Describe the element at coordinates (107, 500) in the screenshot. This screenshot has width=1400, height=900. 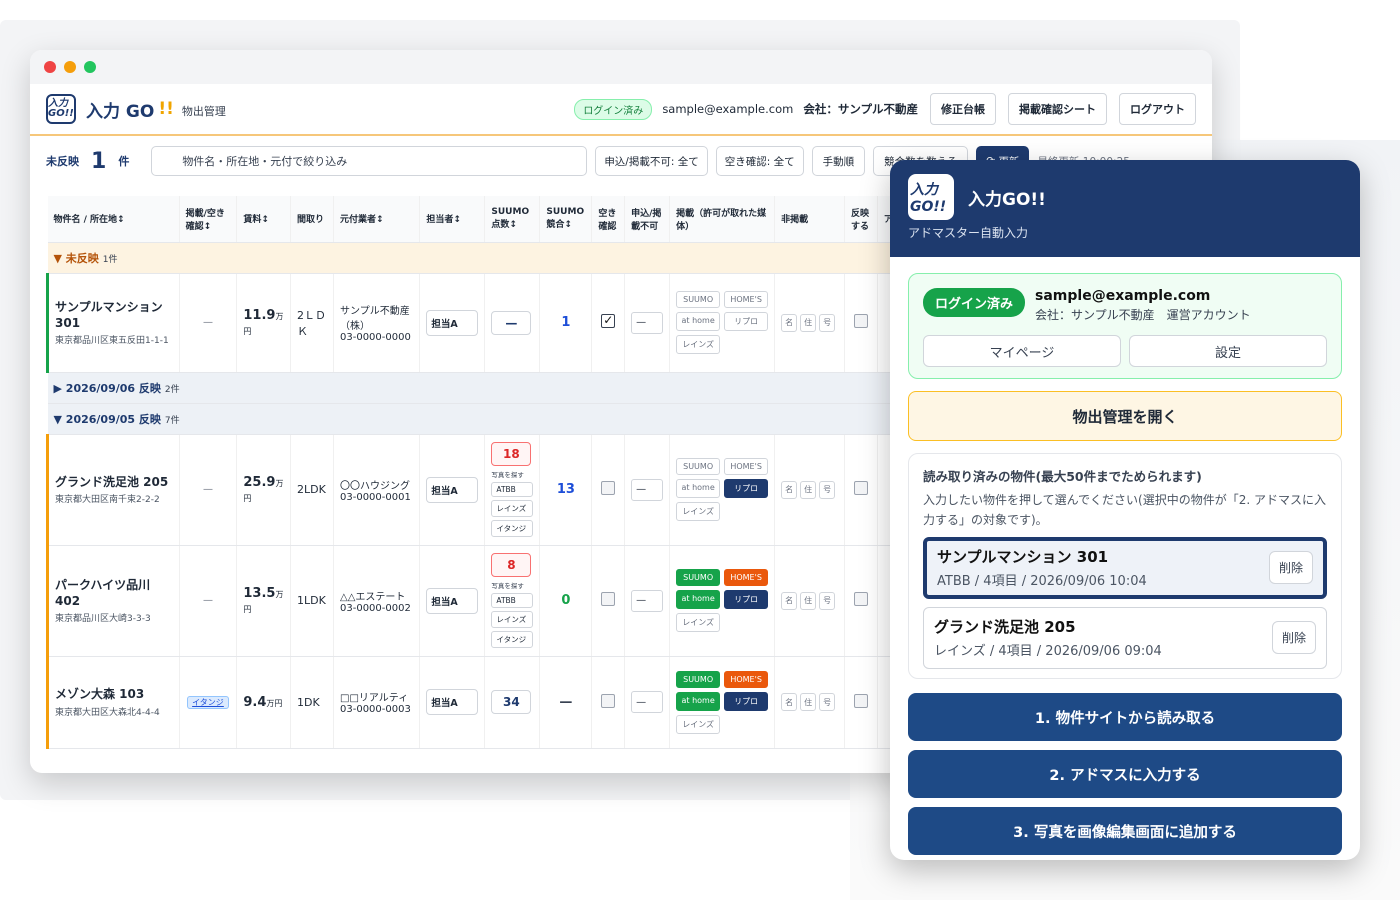
I see `property-address: 東京都大田区南千束2-2-2` at that location.